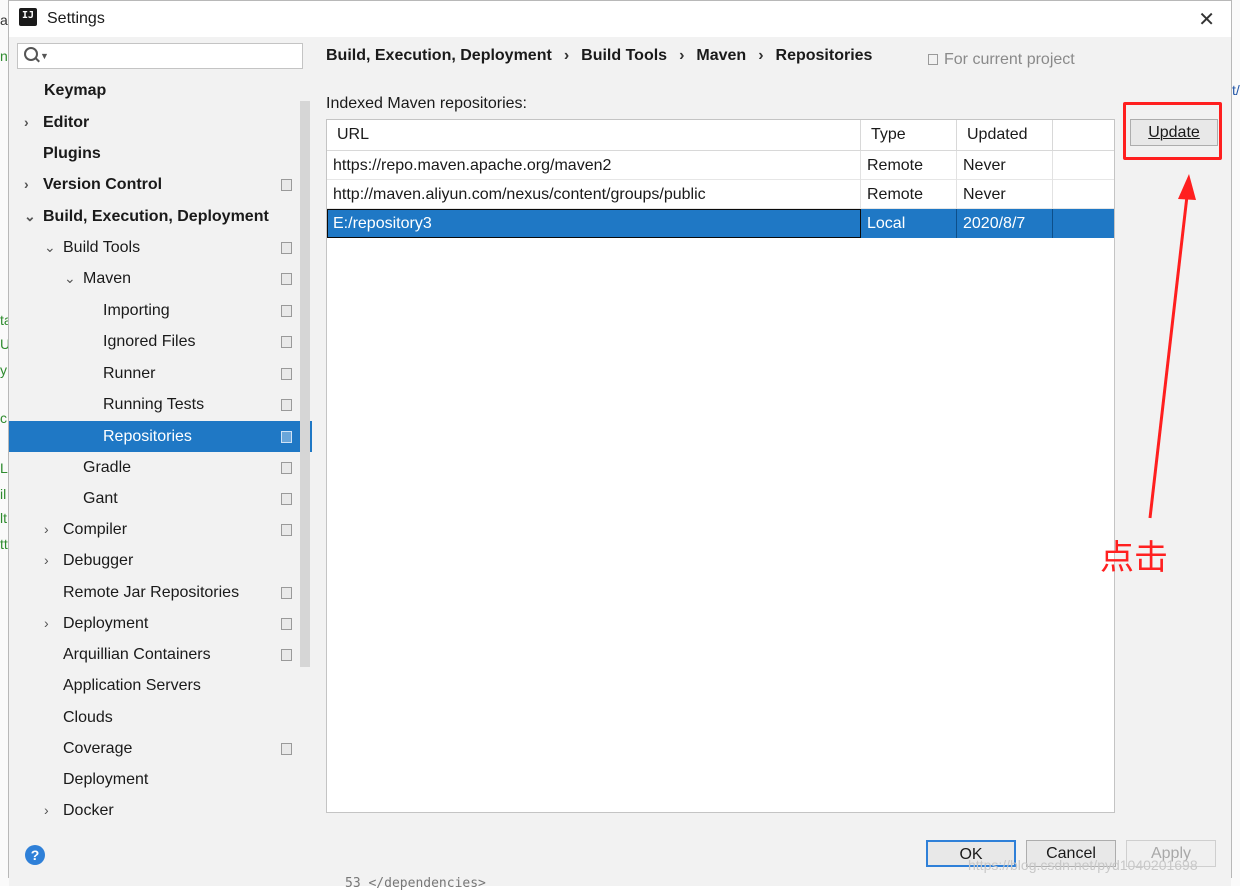 The image size is (1240, 891). Describe the element at coordinates (76, 18) in the screenshot. I see `window-title: Settings` at that location.